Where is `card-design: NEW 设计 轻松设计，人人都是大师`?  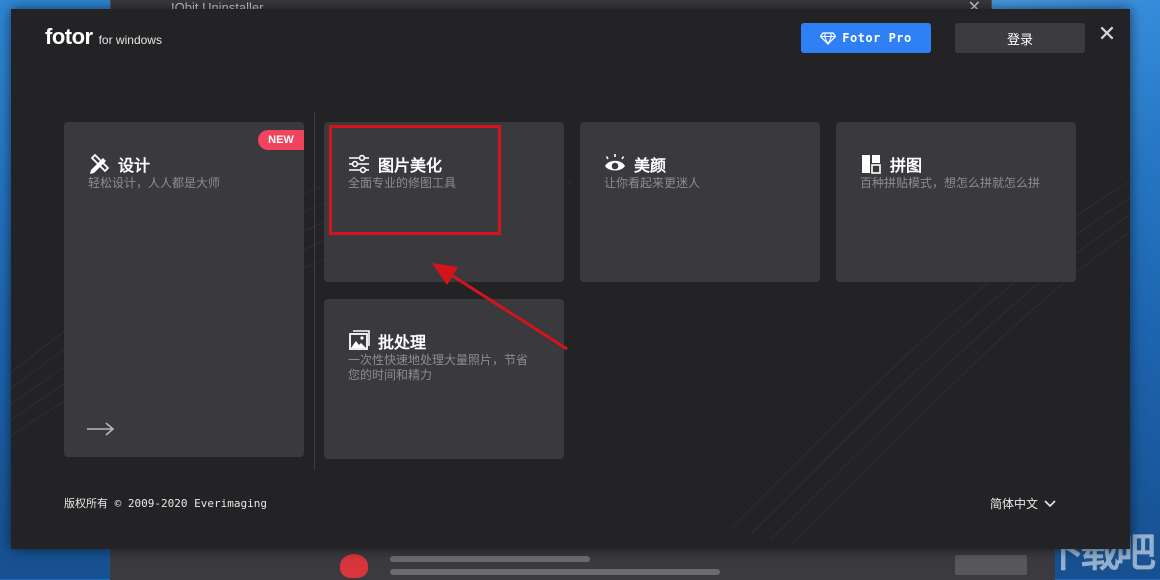
card-design: NEW 设计 轻松设计，人人都是大师 is located at coordinates (184, 289).